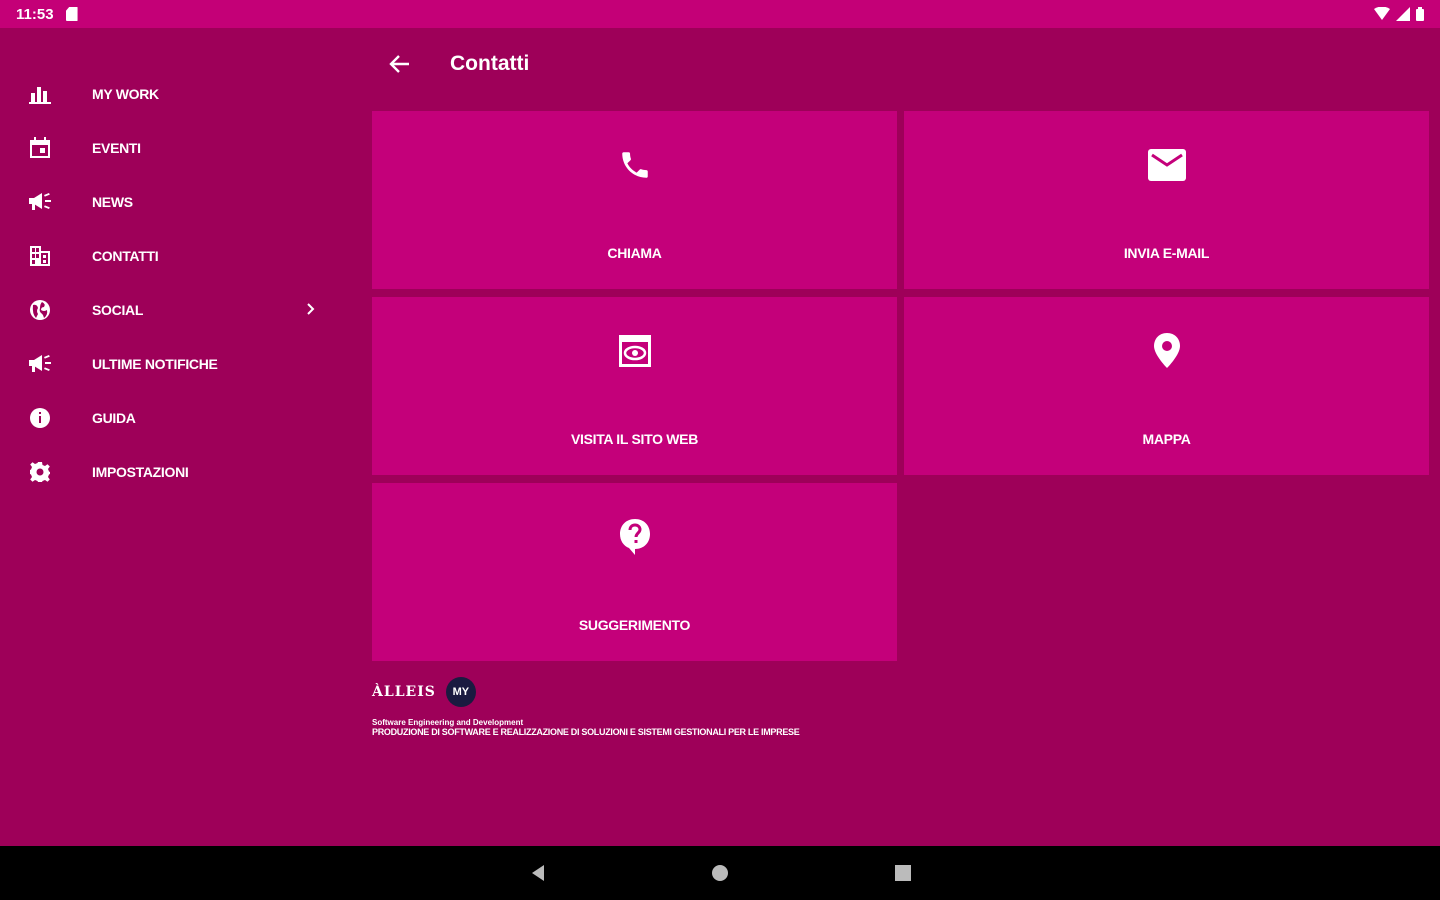 This screenshot has width=1440, height=900. I want to click on drawer-item-eventi: EVENTI, so click(180, 148).